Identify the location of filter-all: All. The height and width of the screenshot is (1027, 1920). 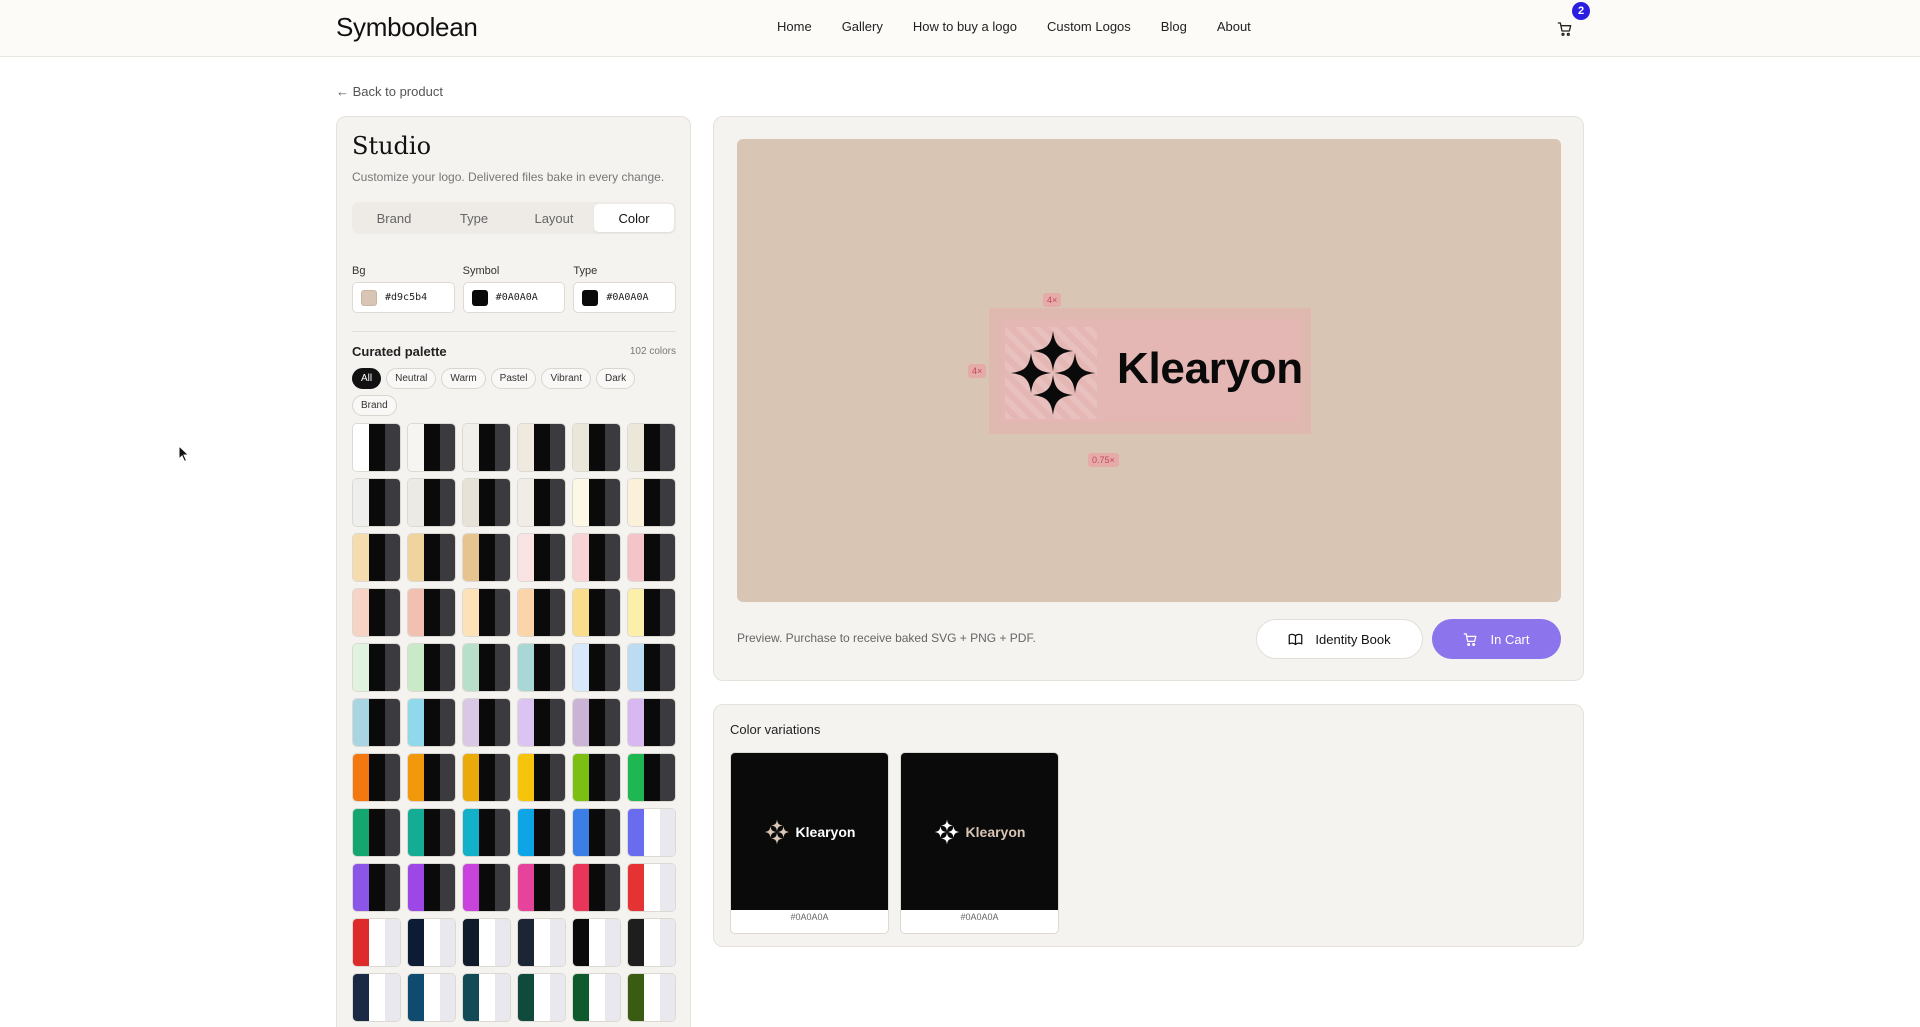
(367, 378).